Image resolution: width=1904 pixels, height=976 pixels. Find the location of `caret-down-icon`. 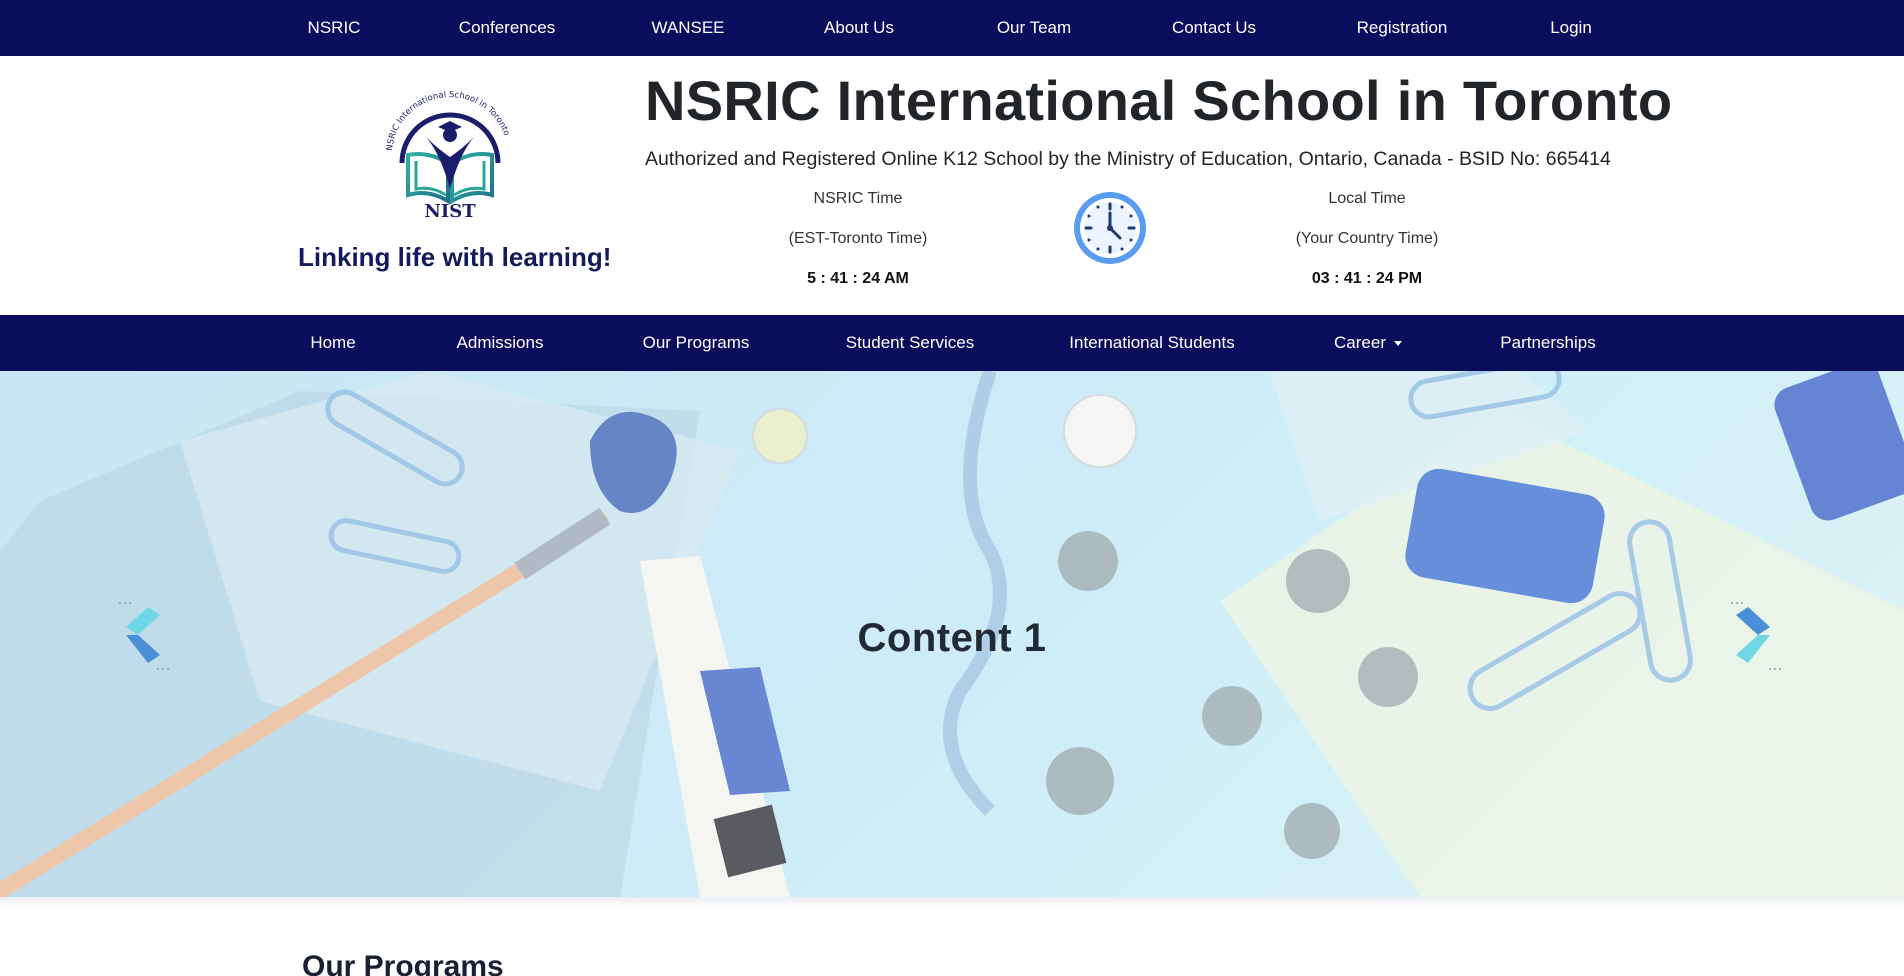

caret-down-icon is located at coordinates (1397, 344).